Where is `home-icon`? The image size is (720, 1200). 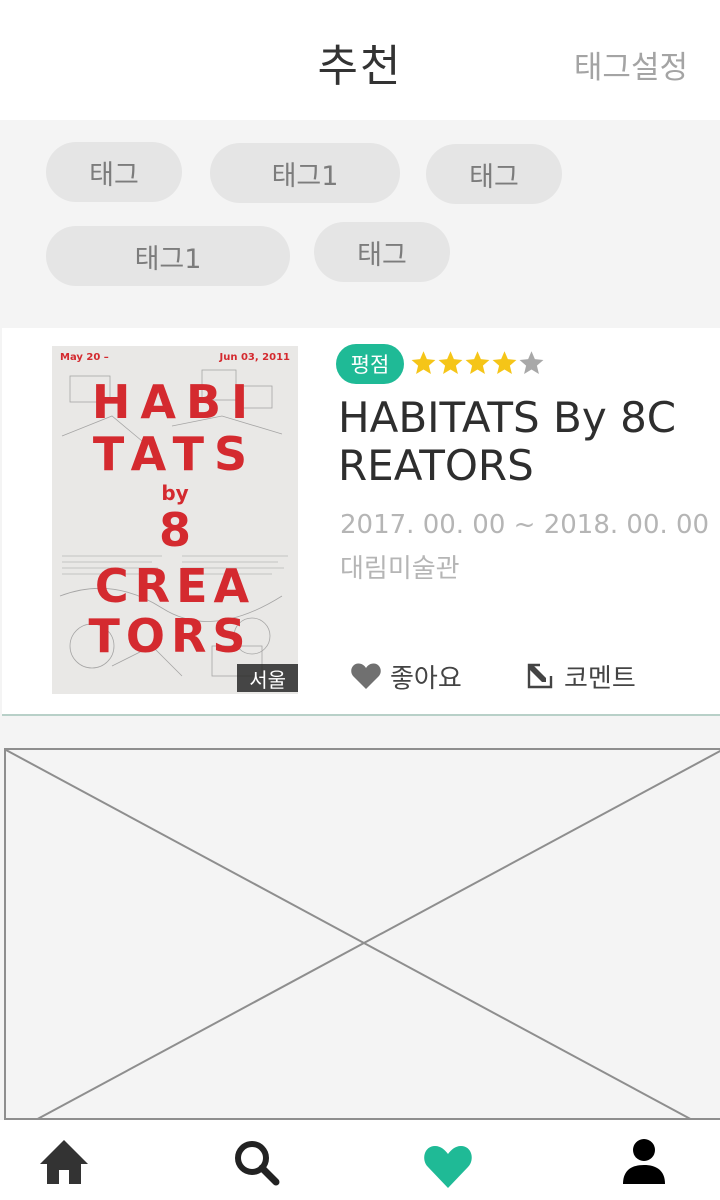
home-icon is located at coordinates (64, 1162).